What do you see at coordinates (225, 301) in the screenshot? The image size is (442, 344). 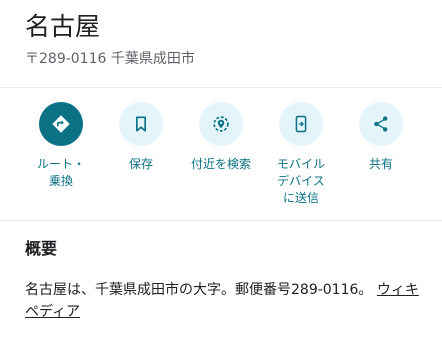 I see `overview-description: 名古屋は、千葉県成田市の大字。郵便番号289-0116。 ウィキペディア` at bounding box center [225, 301].